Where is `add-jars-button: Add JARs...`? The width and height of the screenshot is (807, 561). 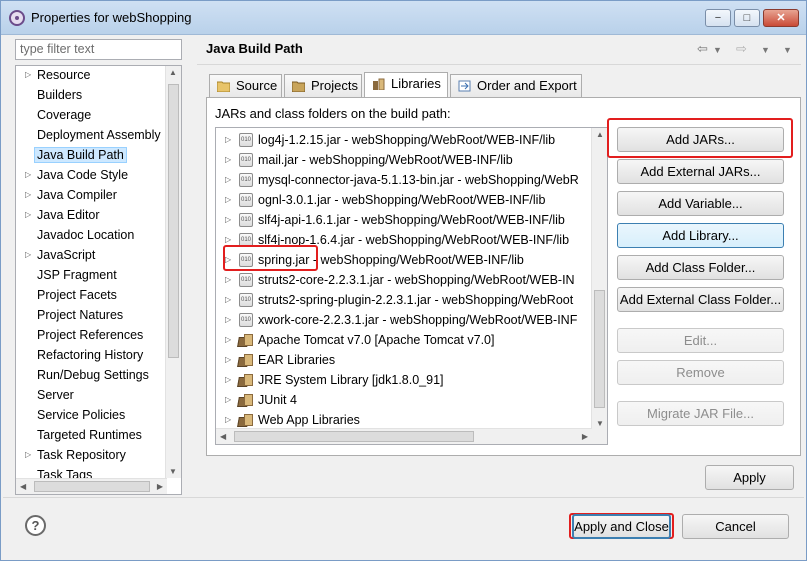
add-jars-button: Add JARs... is located at coordinates (700, 139).